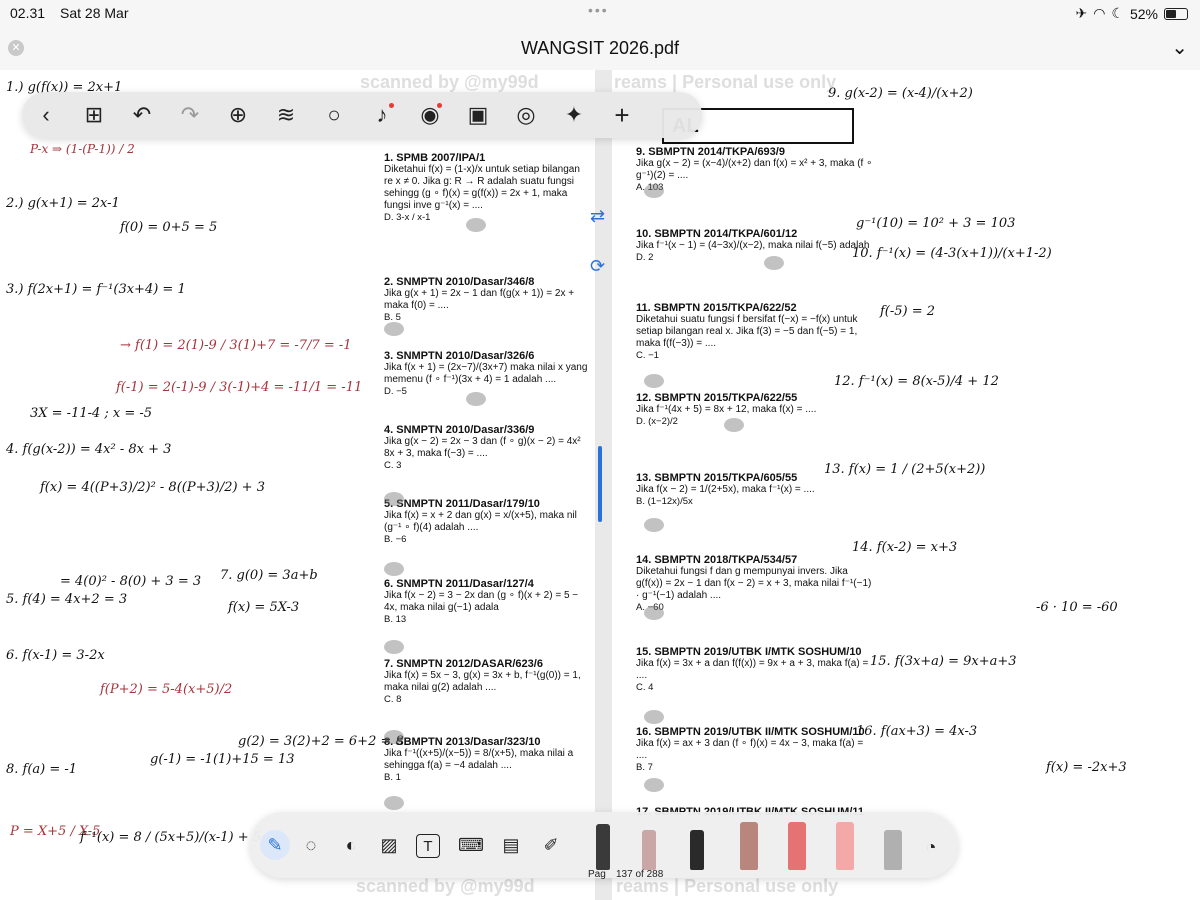 The width and height of the screenshot is (1200, 900). Describe the element at coordinates (428, 846) in the screenshot. I see `text-icon: T` at that location.